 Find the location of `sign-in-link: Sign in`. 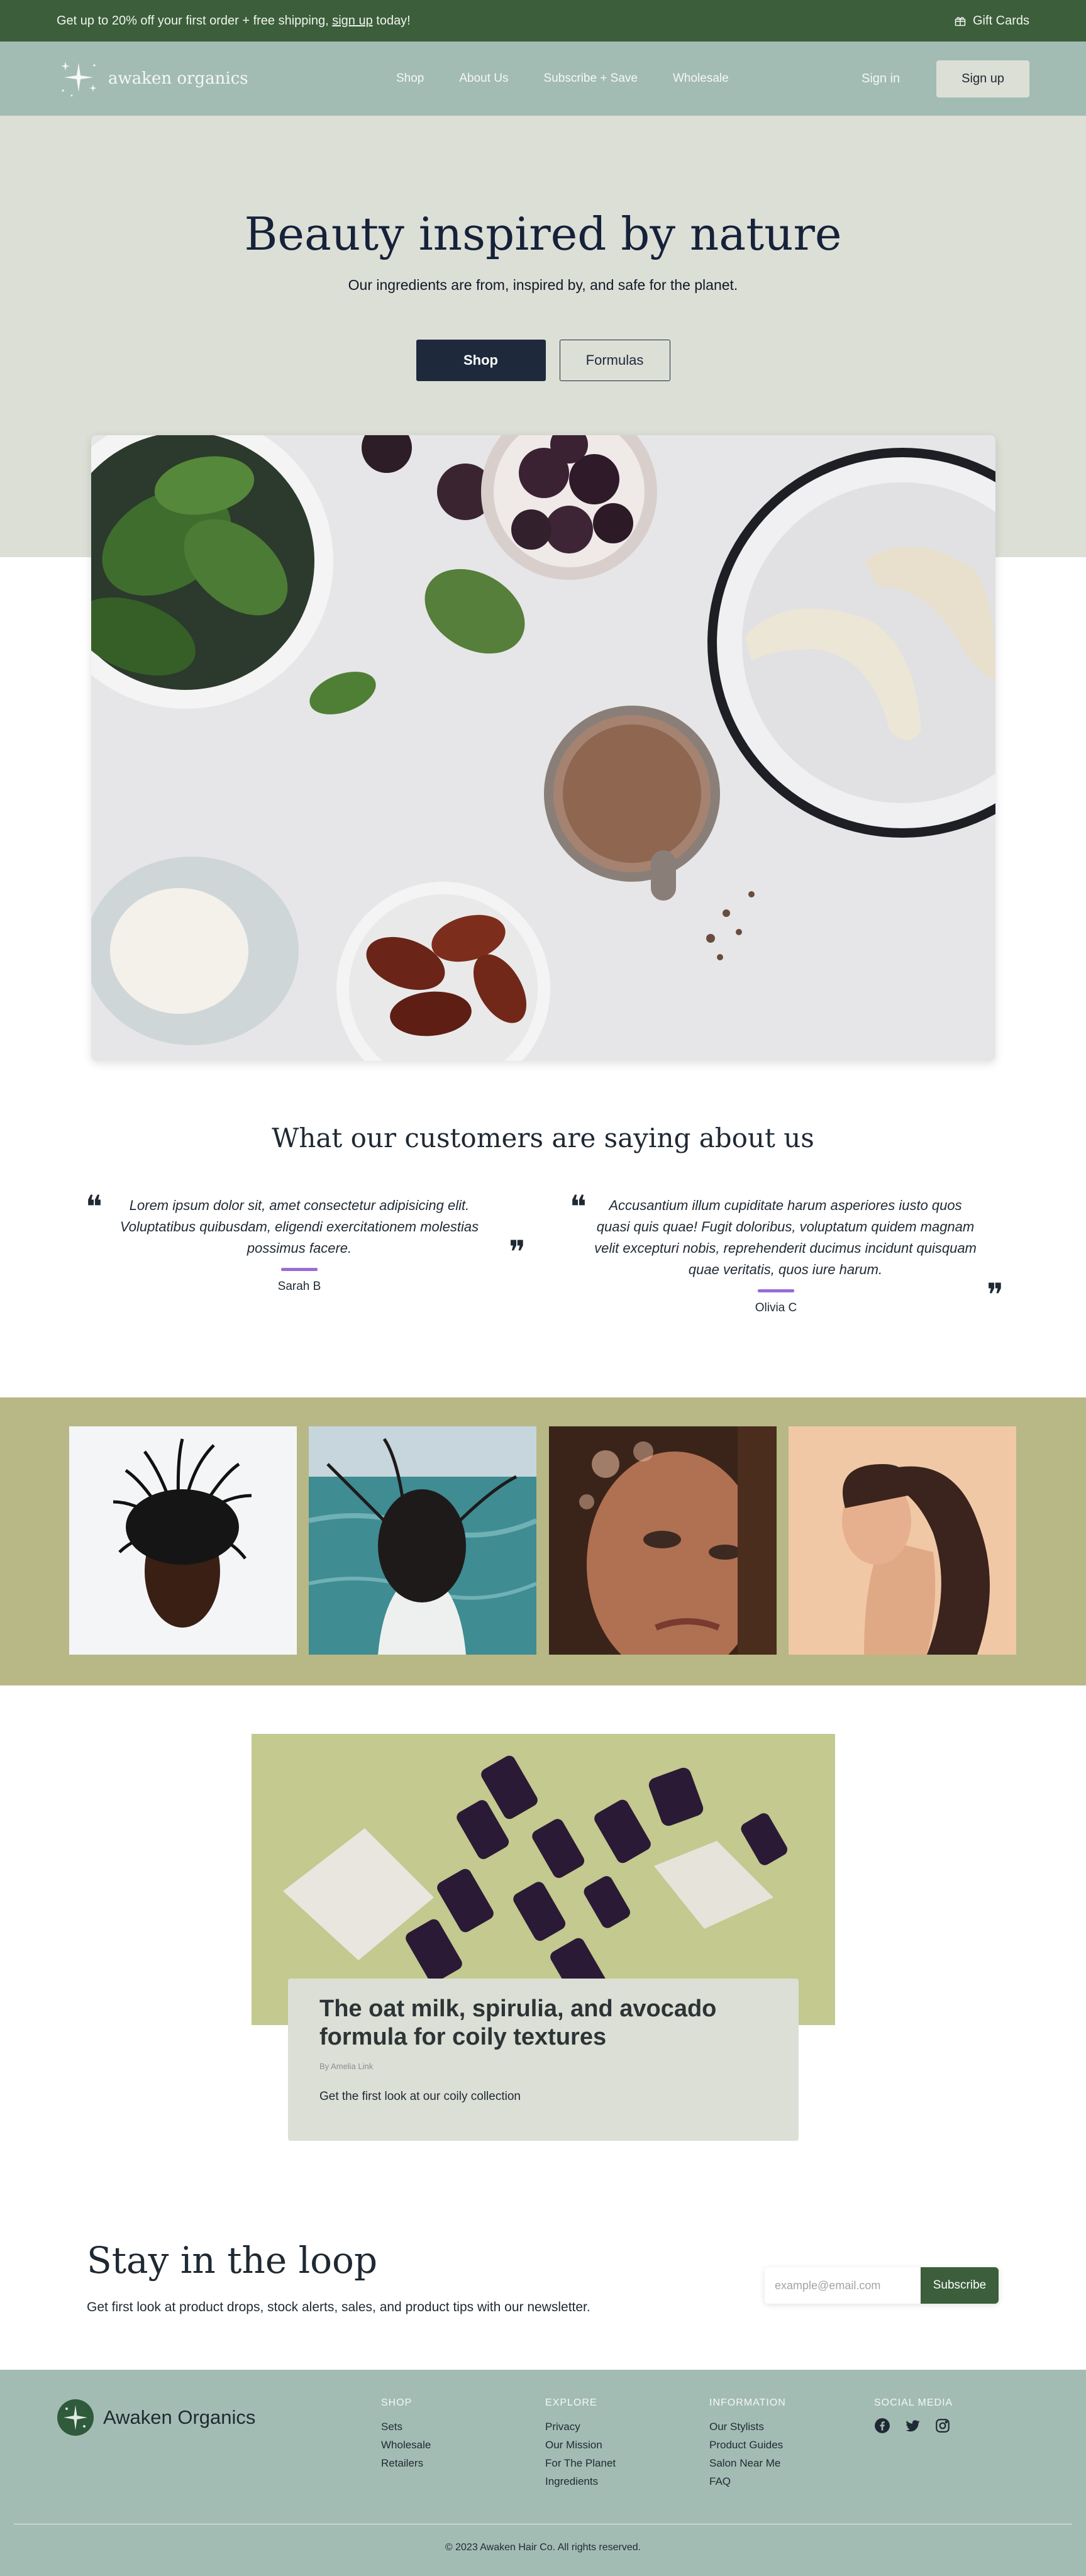

sign-in-link: Sign in is located at coordinates (881, 79).